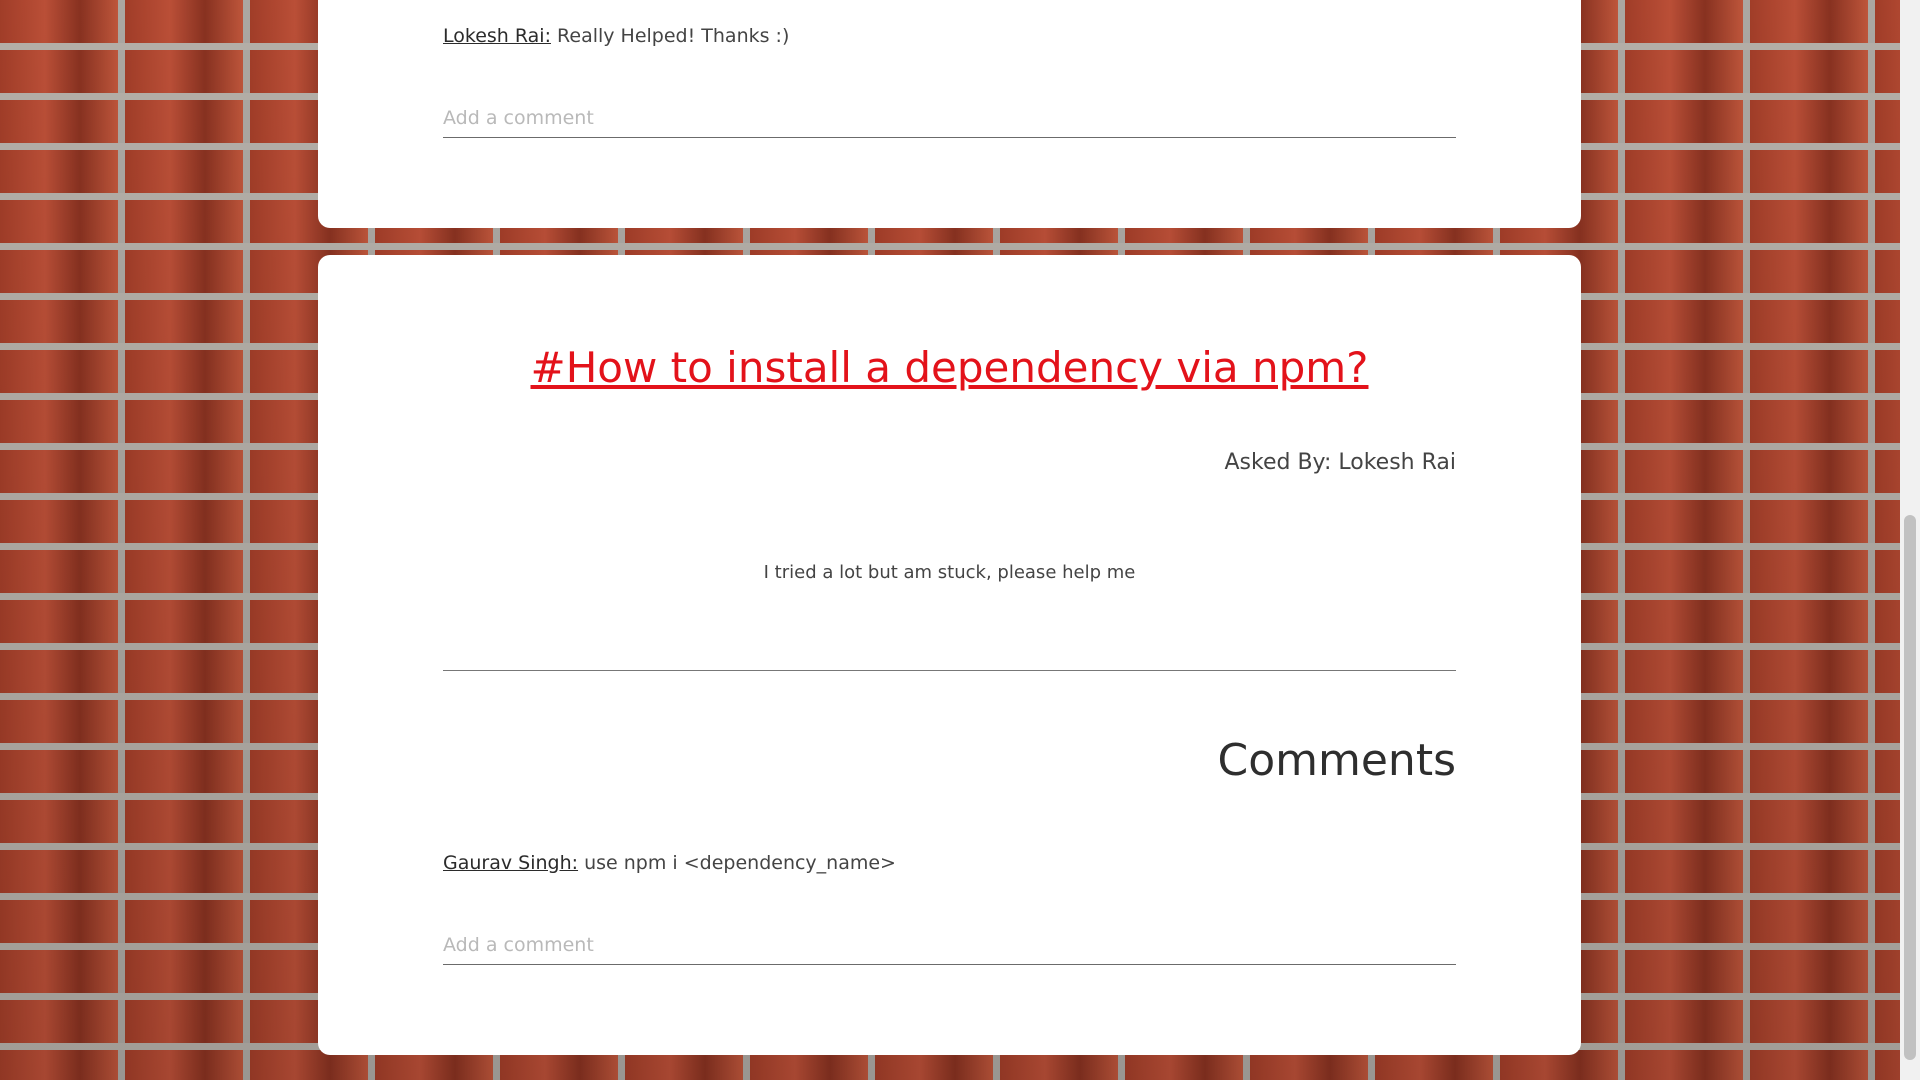  What do you see at coordinates (1337, 760) in the screenshot?
I see `comments-heading: Comments` at bounding box center [1337, 760].